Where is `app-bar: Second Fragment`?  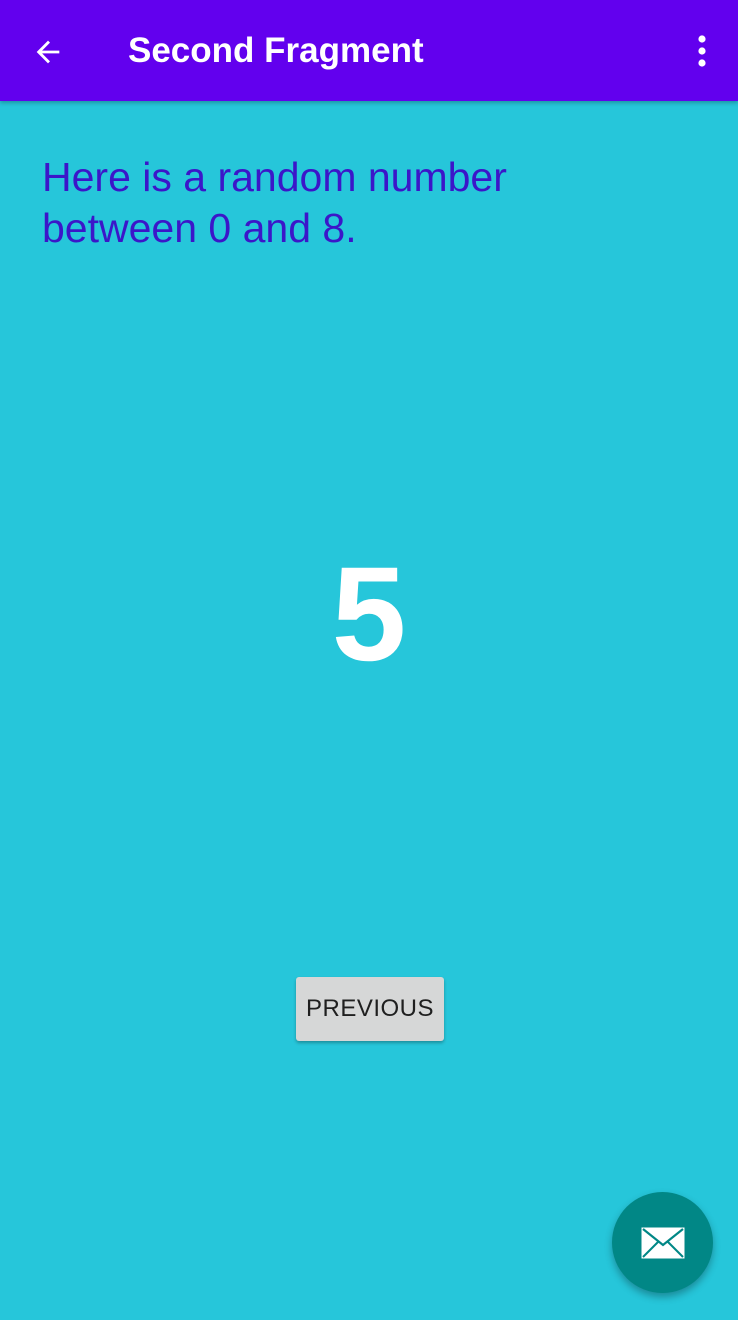 app-bar: Second Fragment is located at coordinates (369, 50).